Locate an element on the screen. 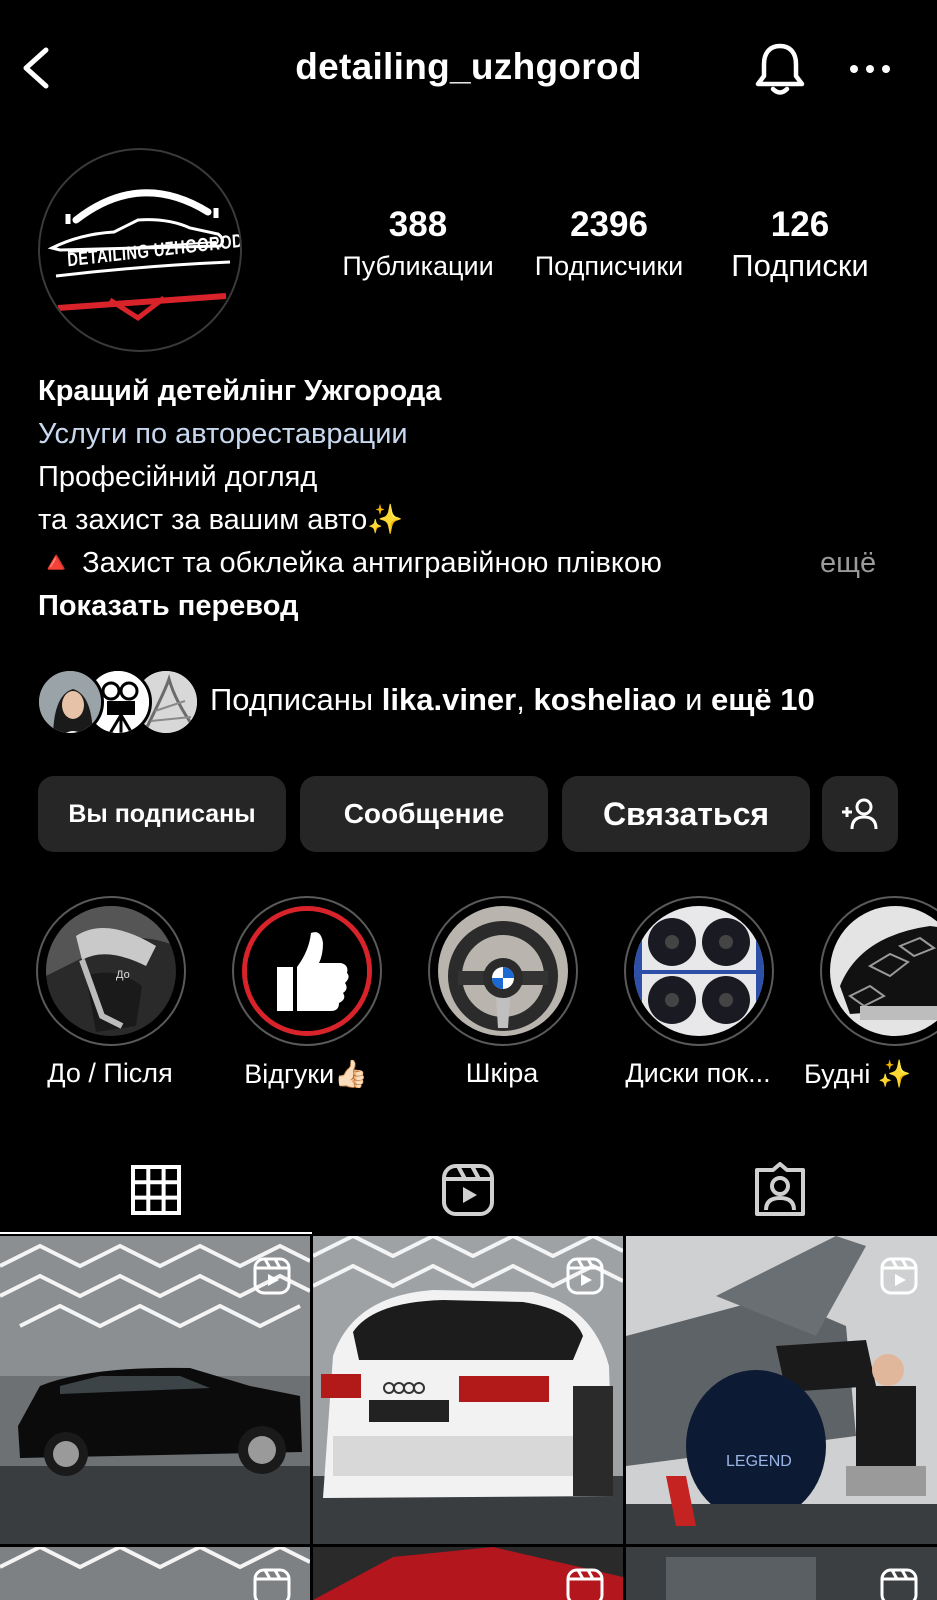  followers-label: Подписчики is located at coordinates (609, 266).